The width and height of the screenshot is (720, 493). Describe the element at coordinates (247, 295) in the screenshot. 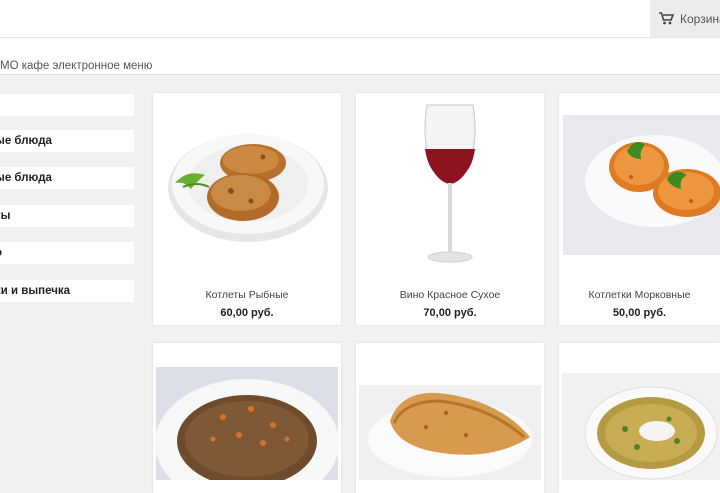

I see `product-name: Котлеты Рыбные` at that location.